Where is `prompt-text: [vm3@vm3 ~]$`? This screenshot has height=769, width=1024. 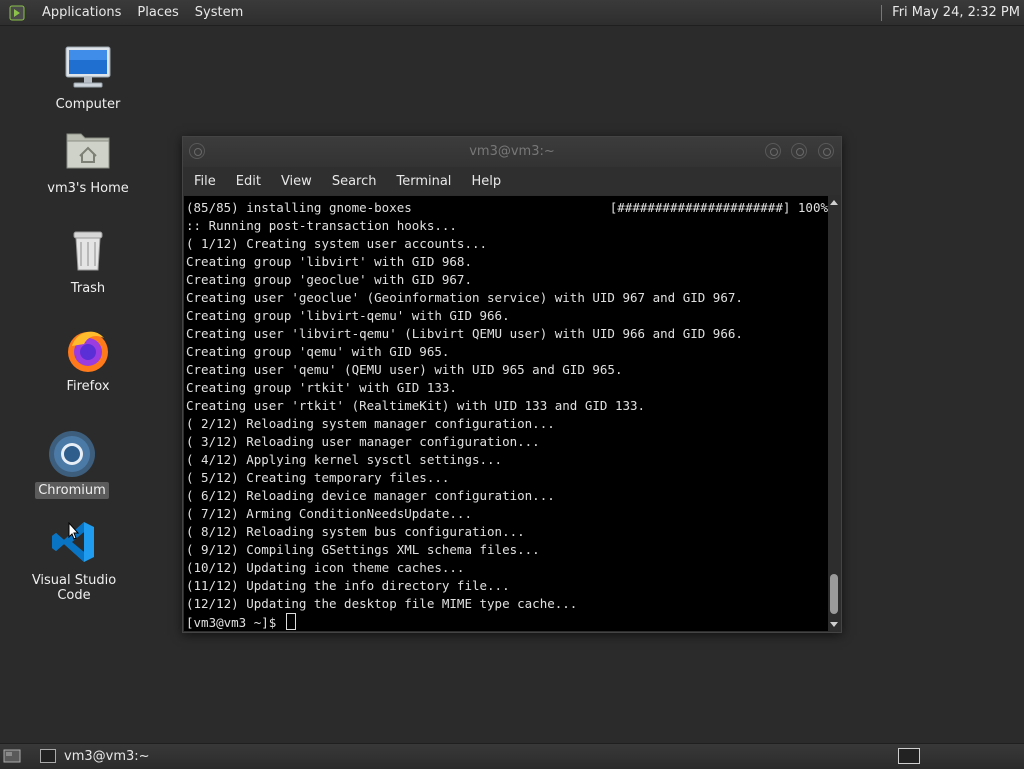
prompt-text: [vm3@vm3 ~]$ is located at coordinates (235, 622).